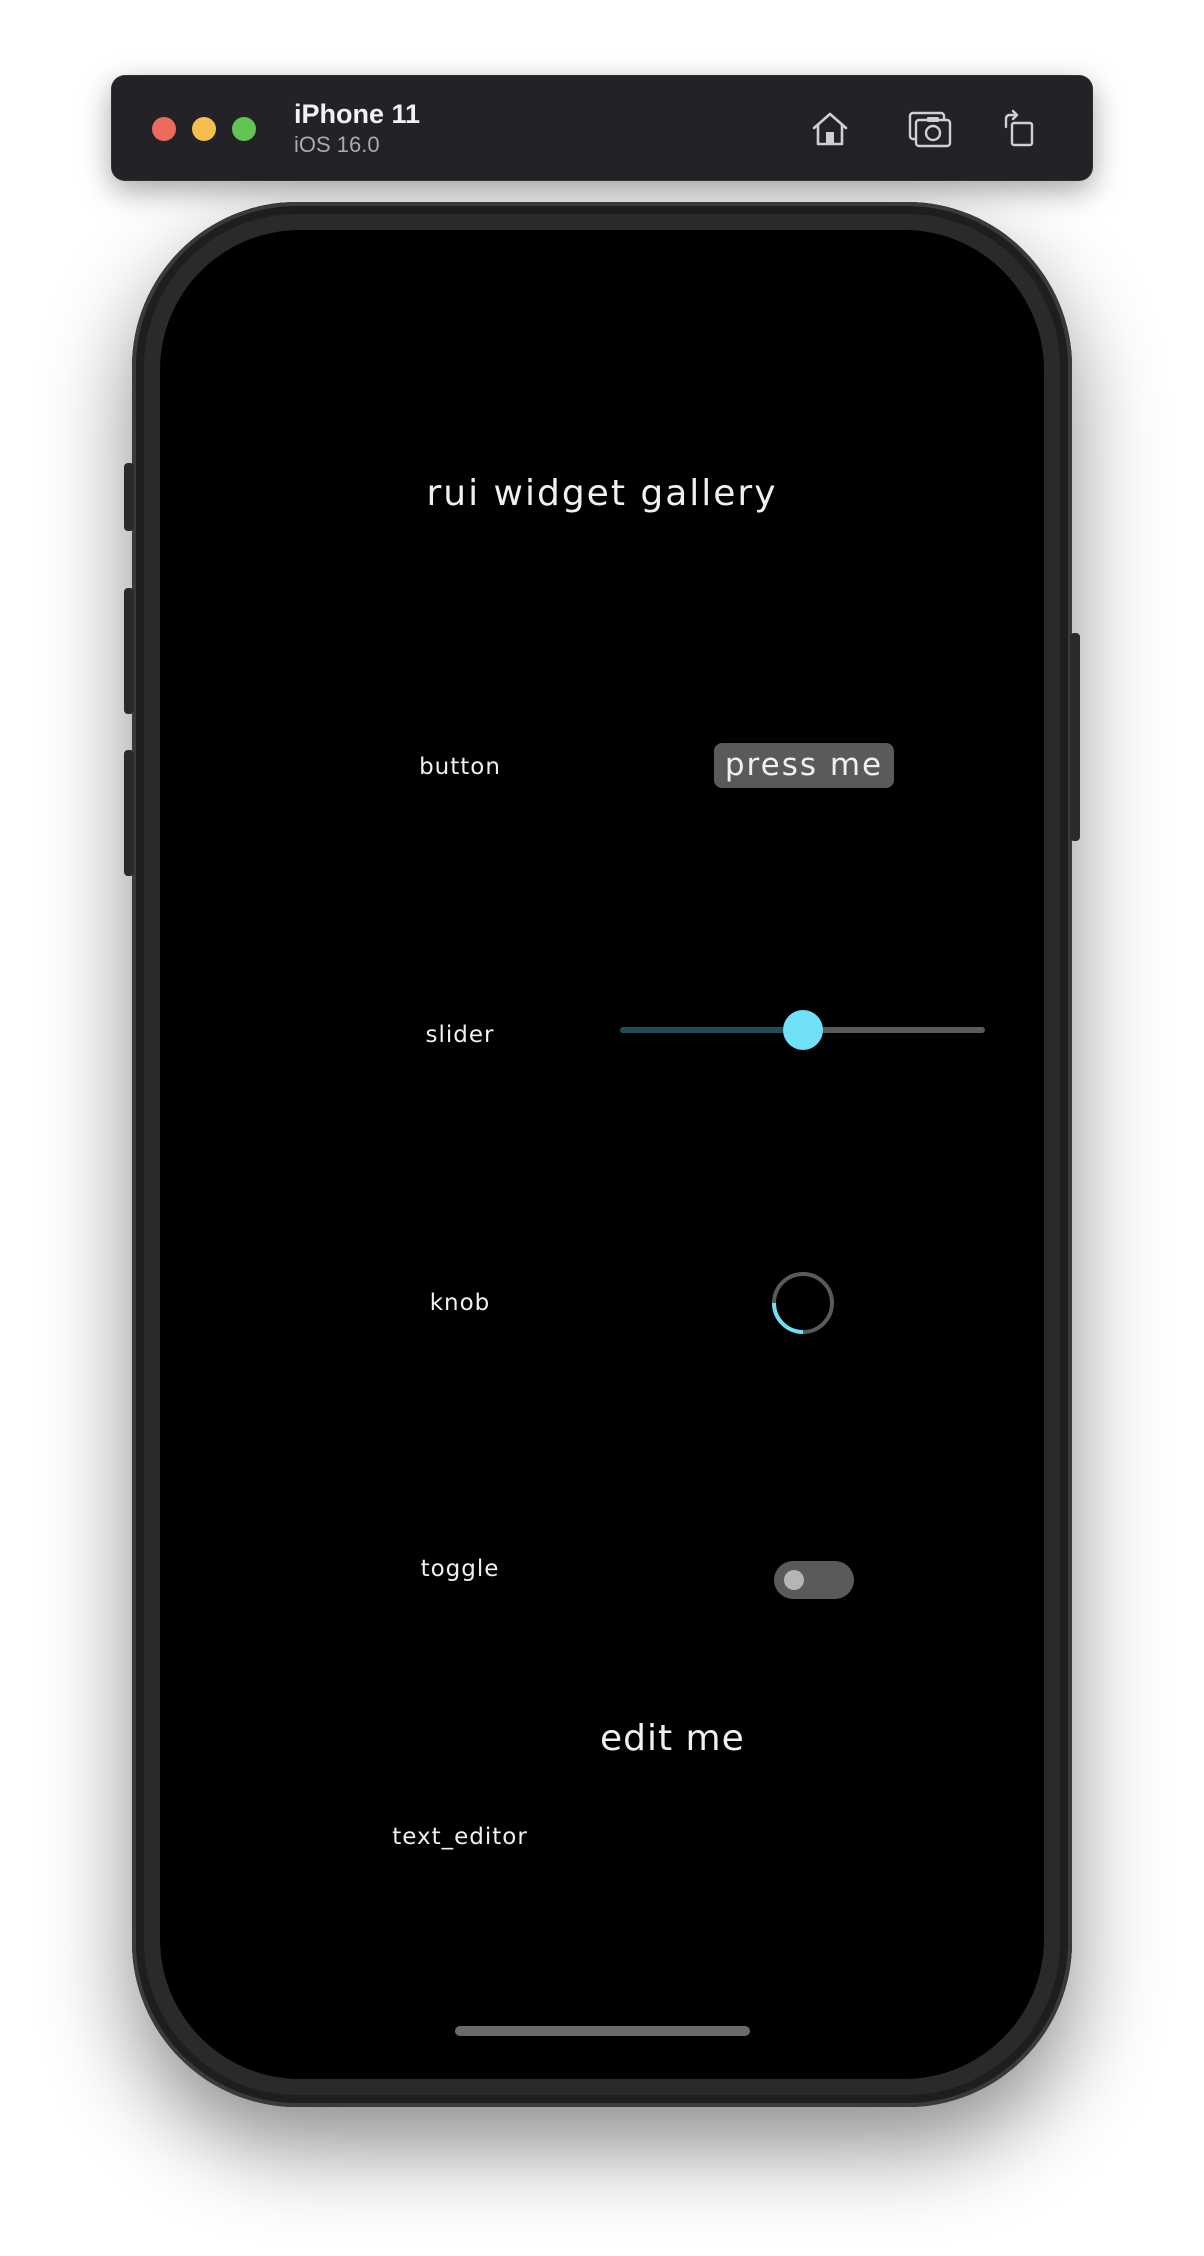  What do you see at coordinates (204, 129) in the screenshot?
I see `minimize-window-button` at bounding box center [204, 129].